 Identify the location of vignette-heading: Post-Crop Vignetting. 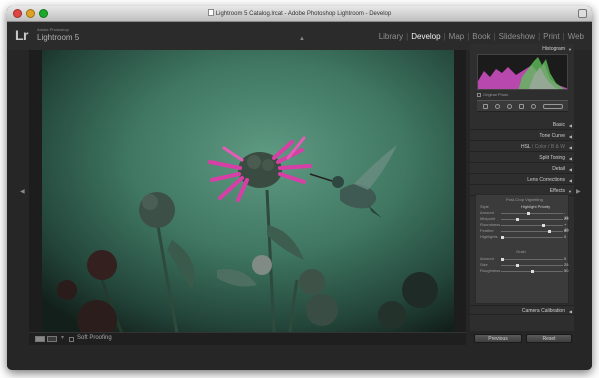
(524, 199).